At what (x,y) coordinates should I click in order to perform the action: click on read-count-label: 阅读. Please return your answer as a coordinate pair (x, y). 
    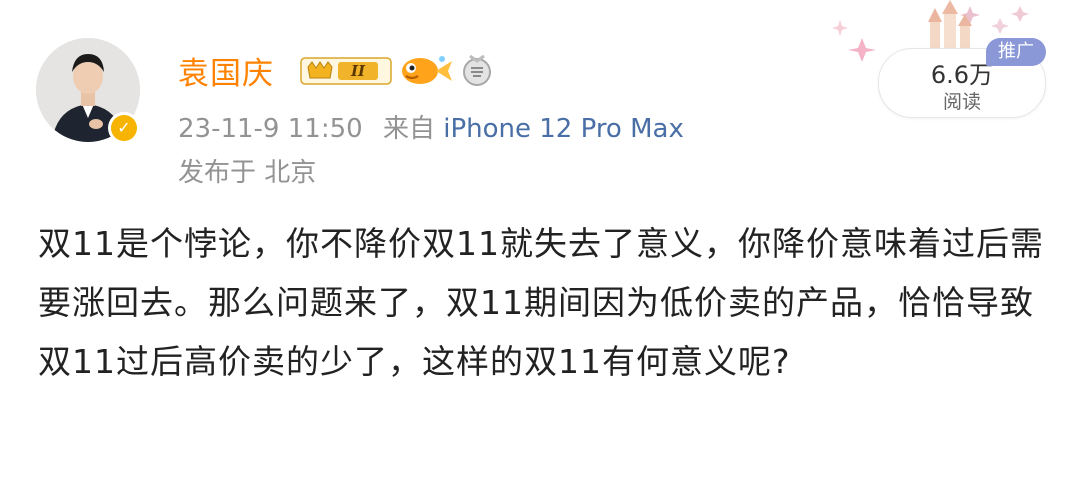
    Looking at the image, I should click on (961, 102).